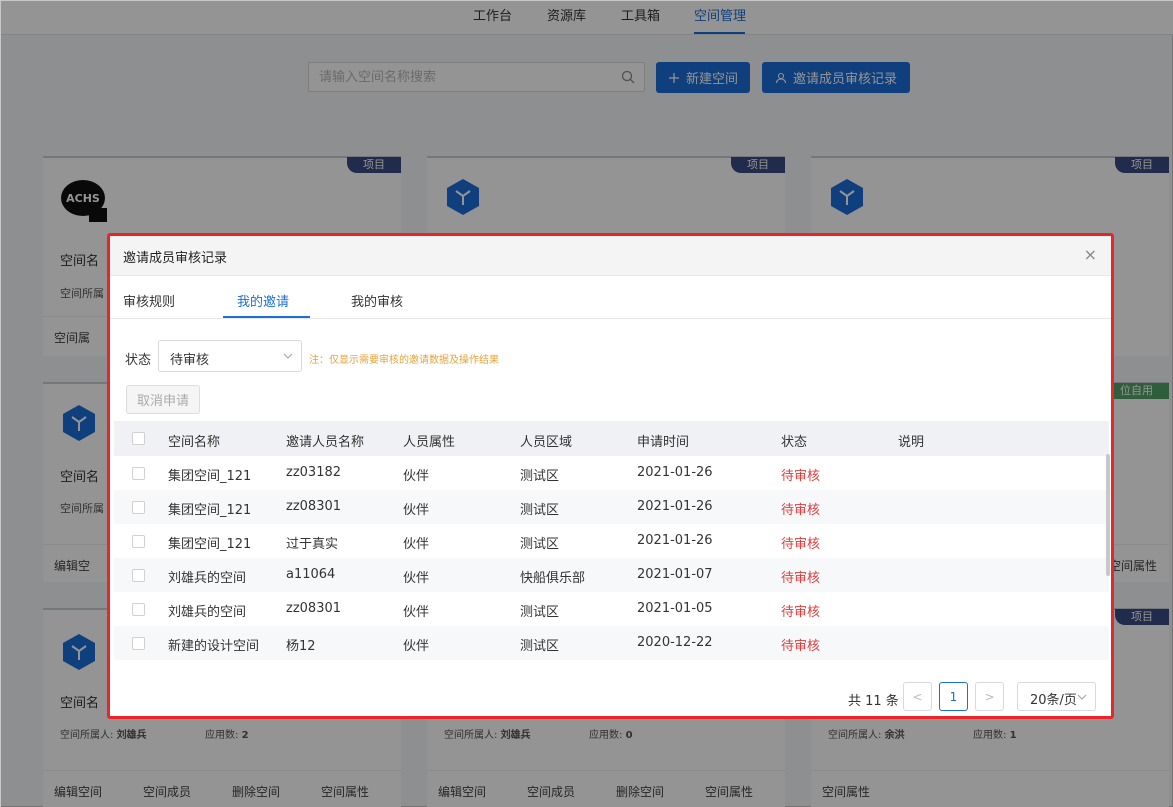  I want to click on cell-invitee-name: 杨12, so click(301, 646).